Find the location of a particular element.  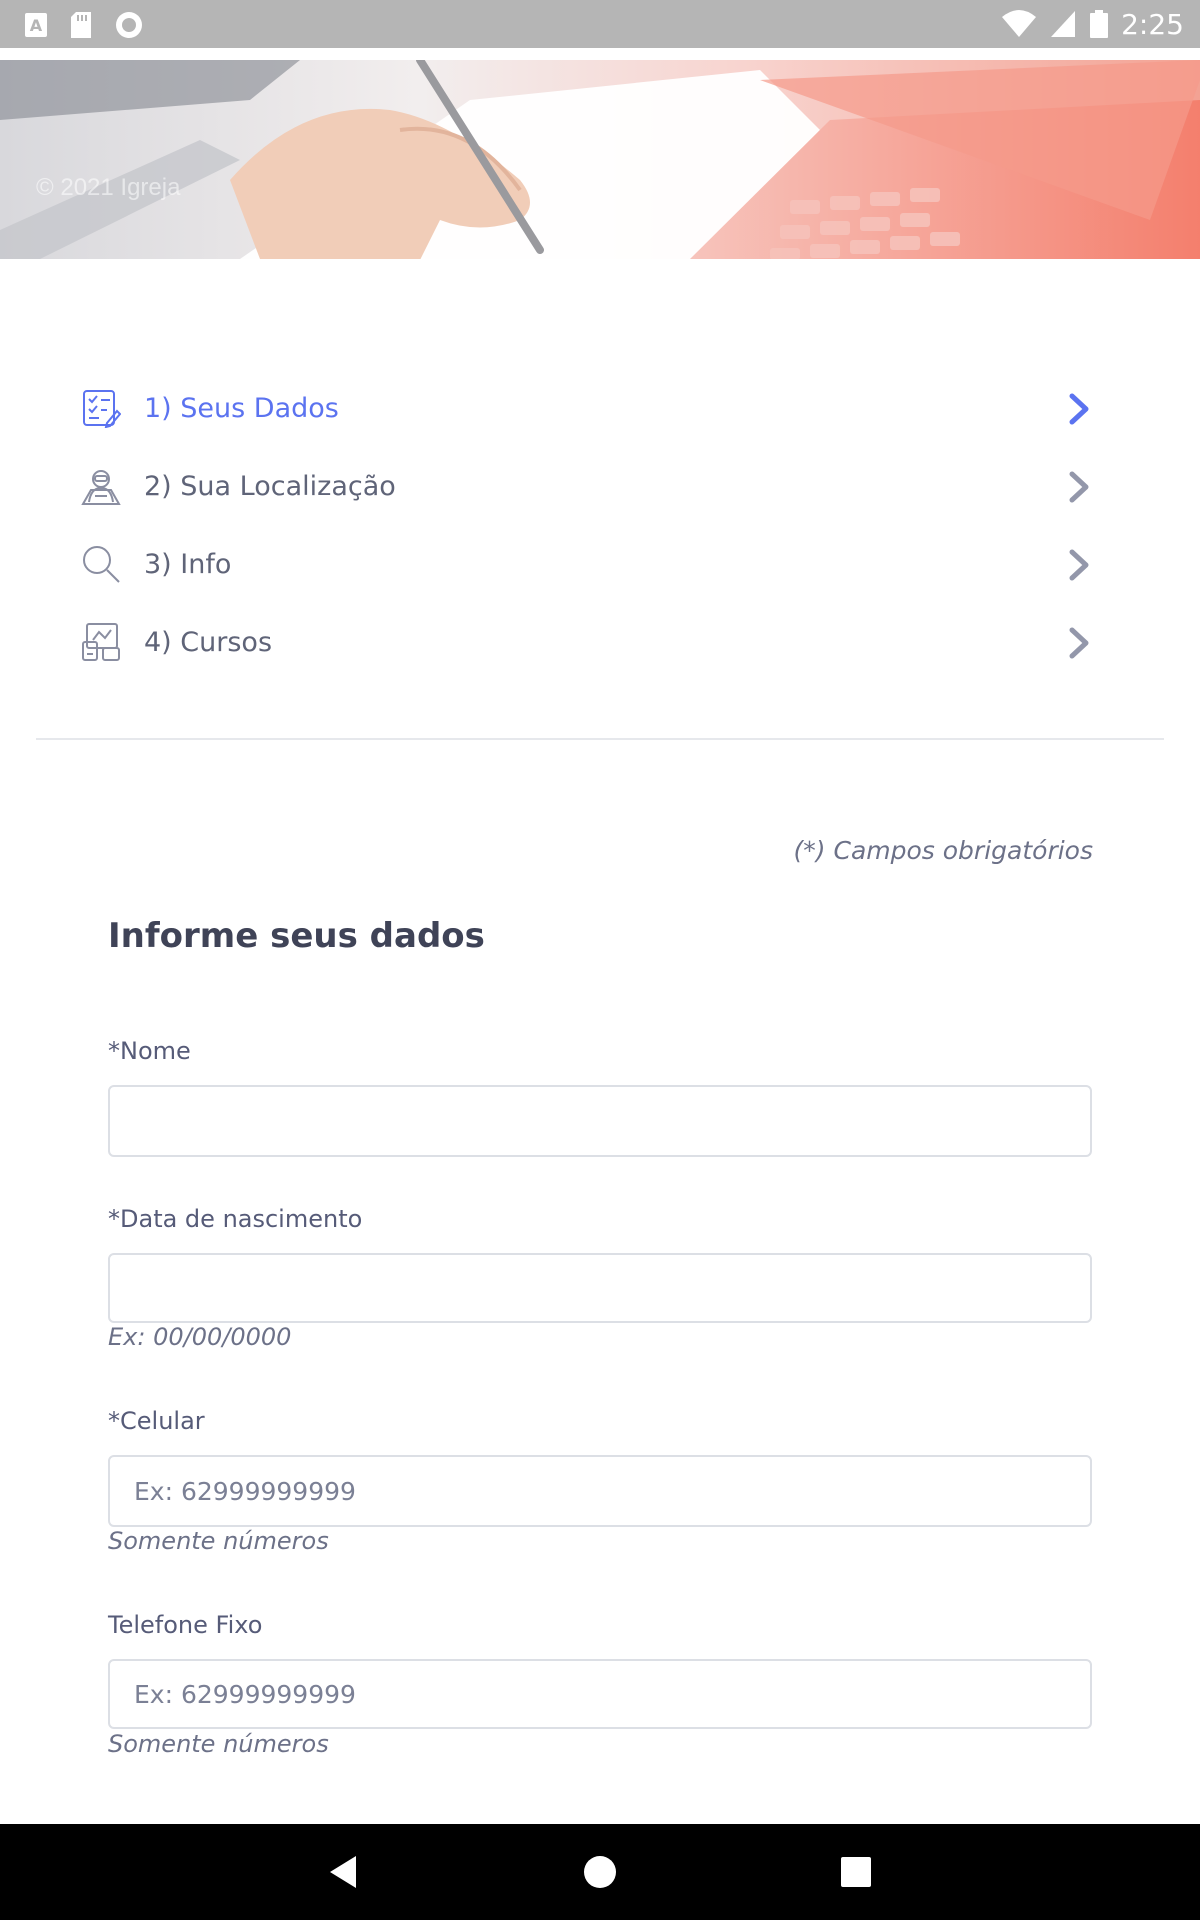

celular-input is located at coordinates (600, 1491).